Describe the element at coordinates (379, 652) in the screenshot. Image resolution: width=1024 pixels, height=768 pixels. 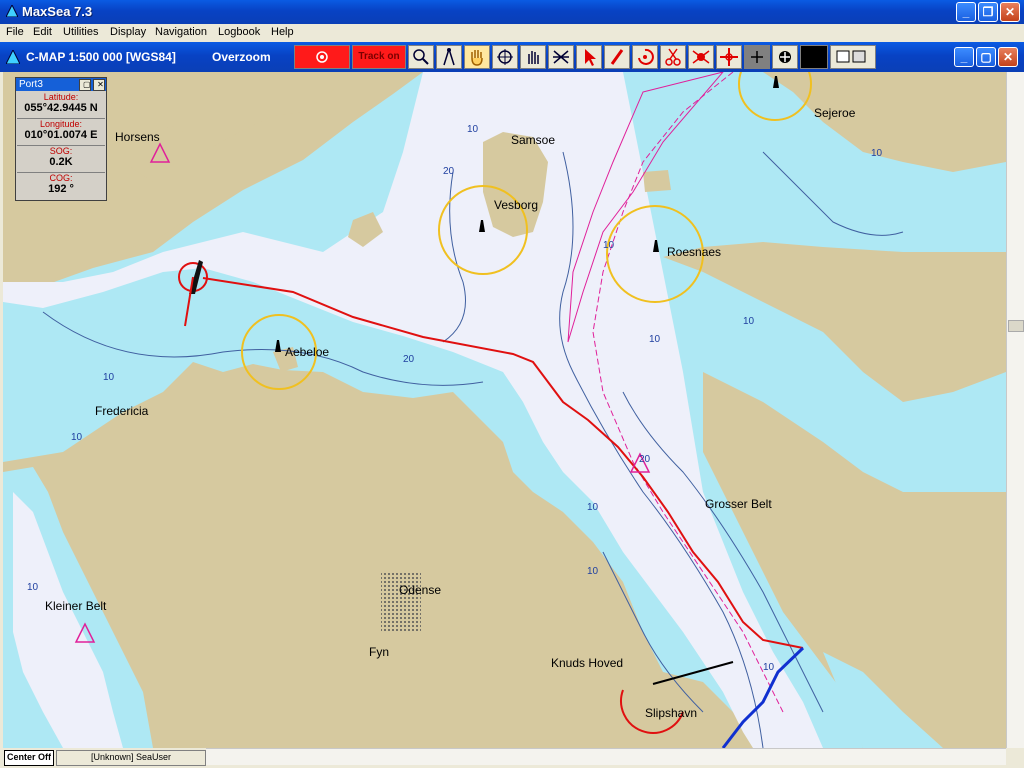
I see `place-fyn: Fyn` at that location.